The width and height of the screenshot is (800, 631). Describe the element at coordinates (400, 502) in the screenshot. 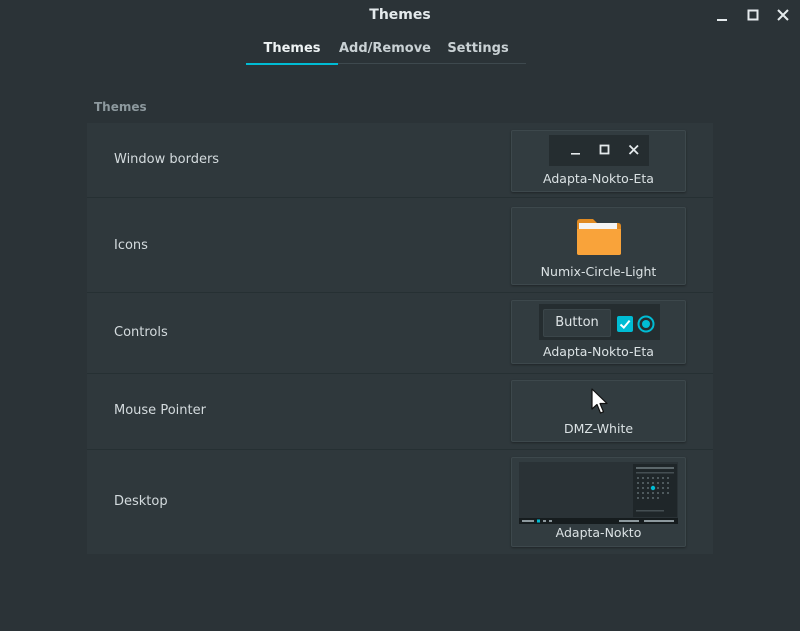

I see `row-desktop: Desktop Adapta-Nokto` at that location.